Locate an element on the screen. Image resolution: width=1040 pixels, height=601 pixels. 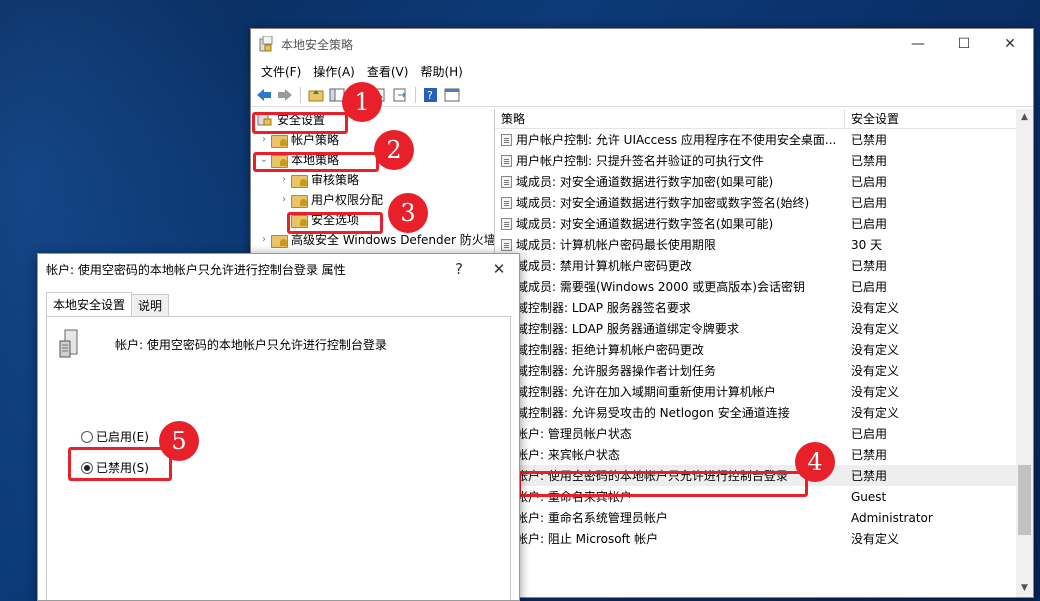
up-folder-icon is located at coordinates (316, 95).